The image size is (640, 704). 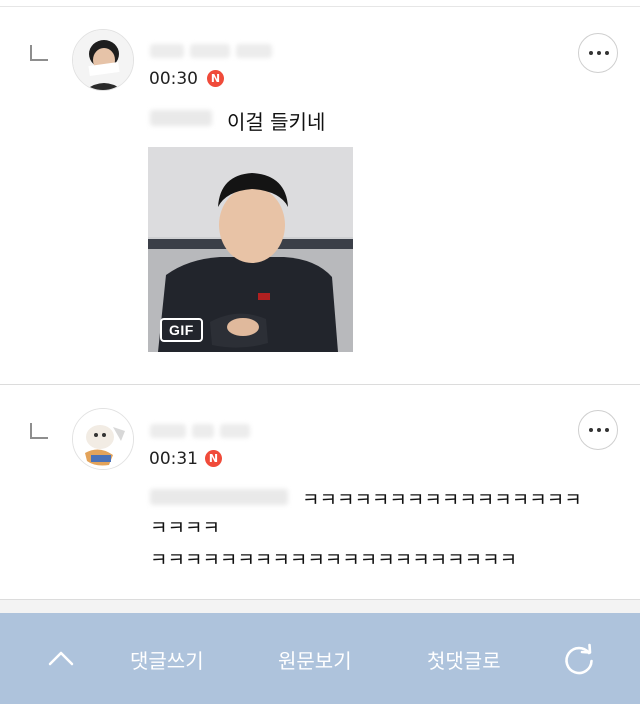 What do you see at coordinates (320, 606) in the screenshot?
I see `bottom-bar-shadow` at bounding box center [320, 606].